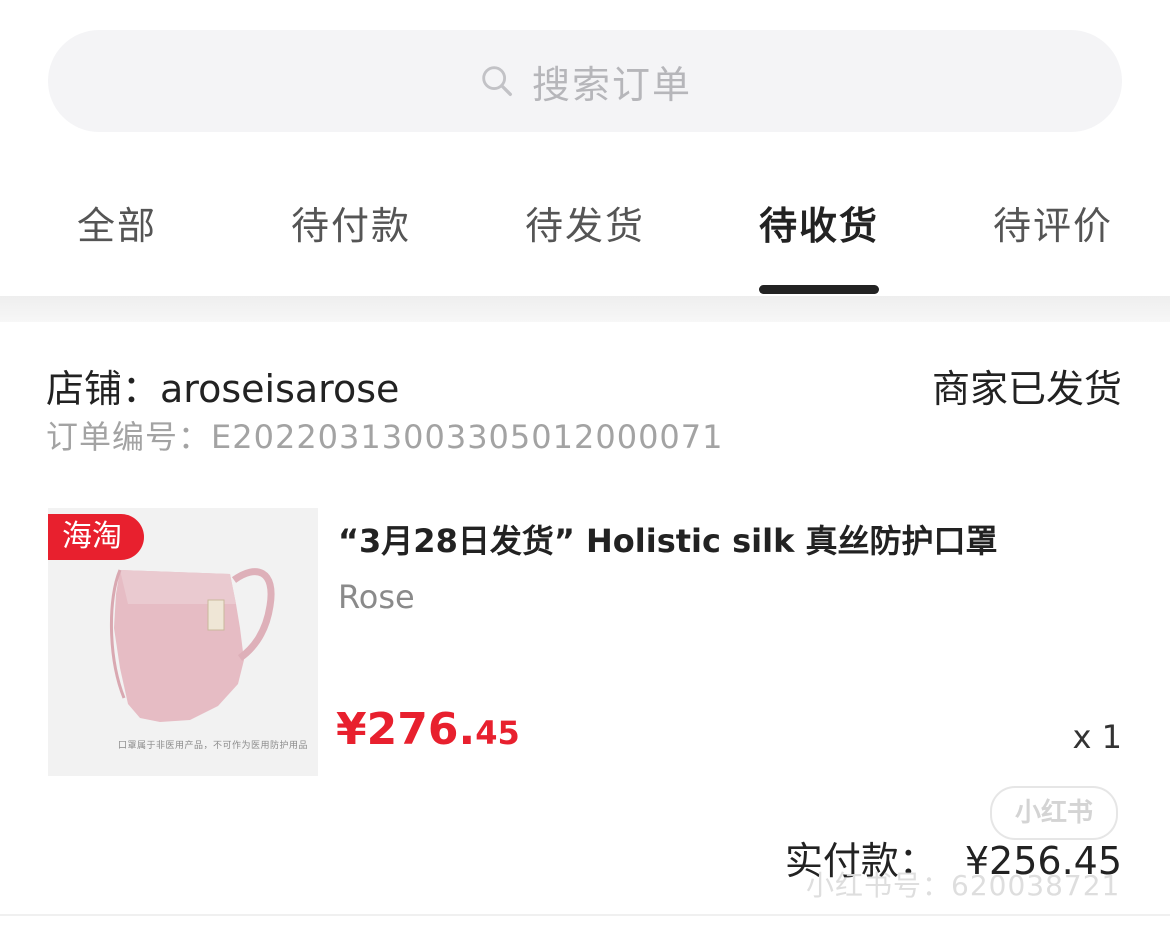 The image size is (1170, 934). I want to click on order-number: E20220313003305012000071, so click(467, 437).